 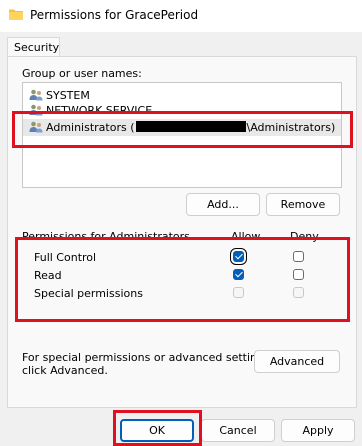 I want to click on perm-full-control-label: Full Control, so click(x=65, y=257).